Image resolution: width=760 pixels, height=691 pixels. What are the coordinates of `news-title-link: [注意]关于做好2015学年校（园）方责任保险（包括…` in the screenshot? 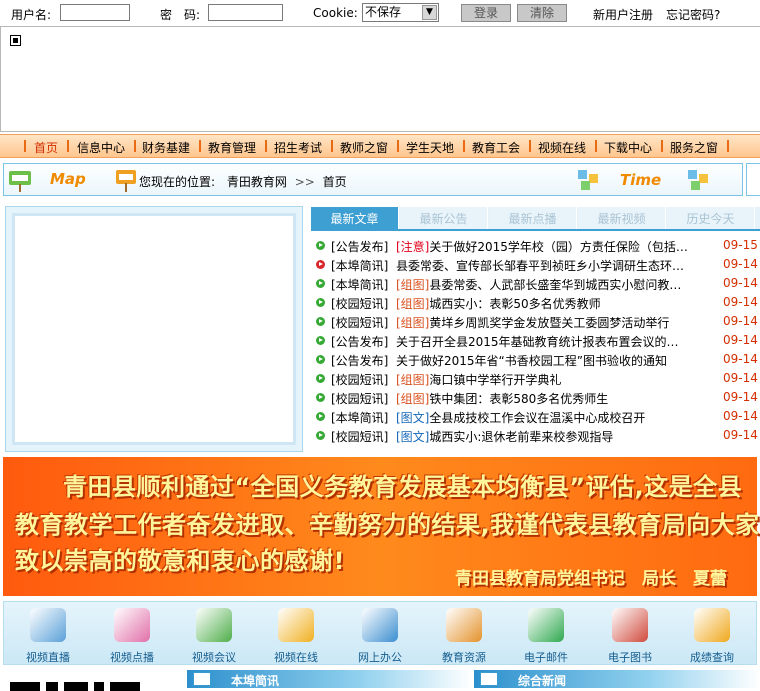 It's located at (543, 246).